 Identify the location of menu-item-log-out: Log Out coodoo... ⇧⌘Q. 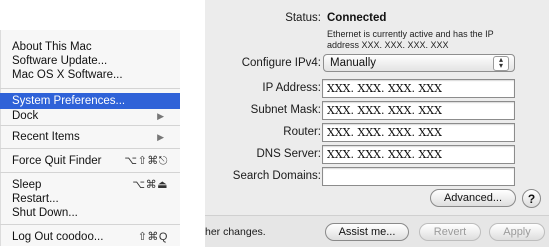
(92, 237).